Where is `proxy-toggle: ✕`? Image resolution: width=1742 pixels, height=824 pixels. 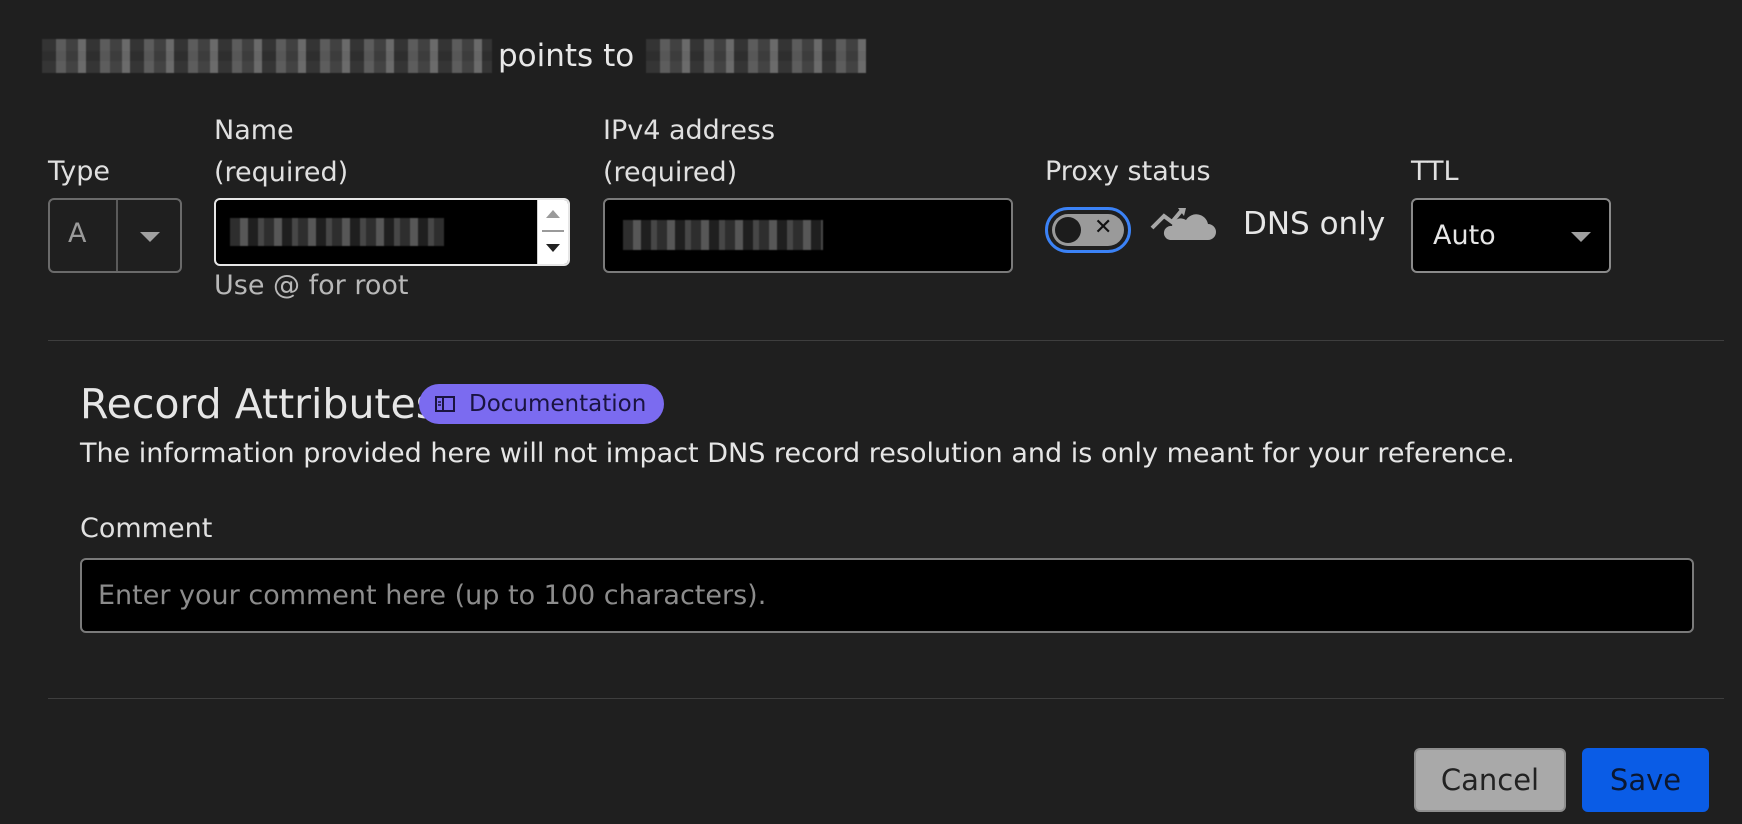
proxy-toggle: ✕ is located at coordinates (1088, 230).